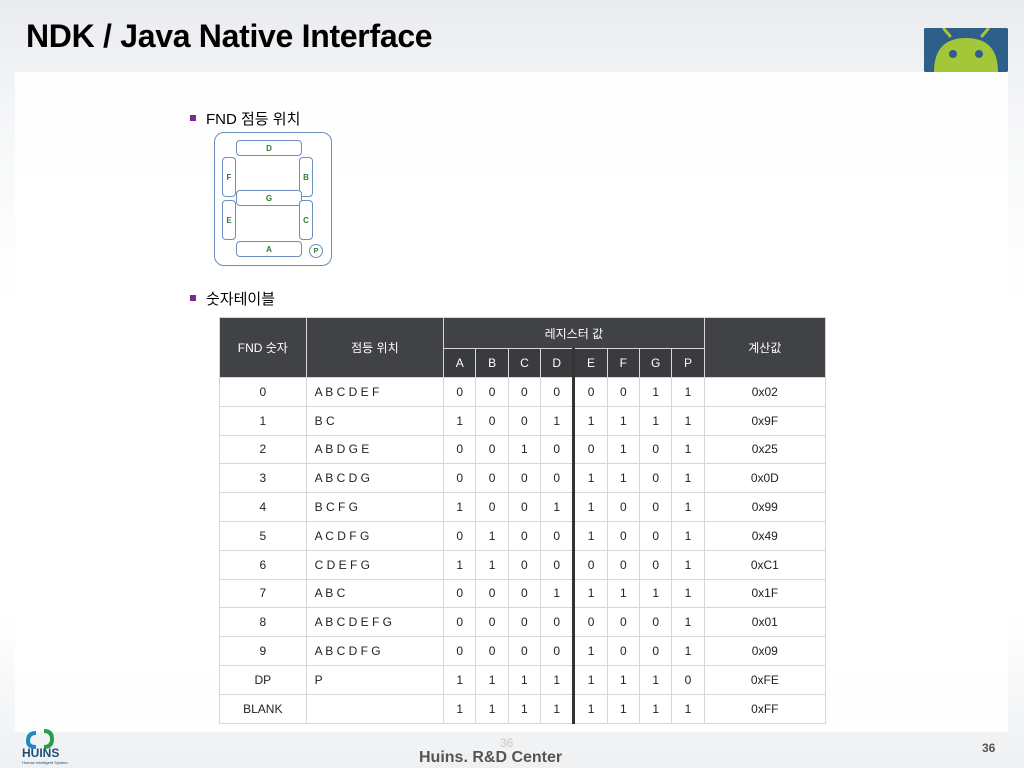 The height and width of the screenshot is (772, 1024). Describe the element at coordinates (263, 392) in the screenshot. I see `cell-fnd-num: 0` at that location.